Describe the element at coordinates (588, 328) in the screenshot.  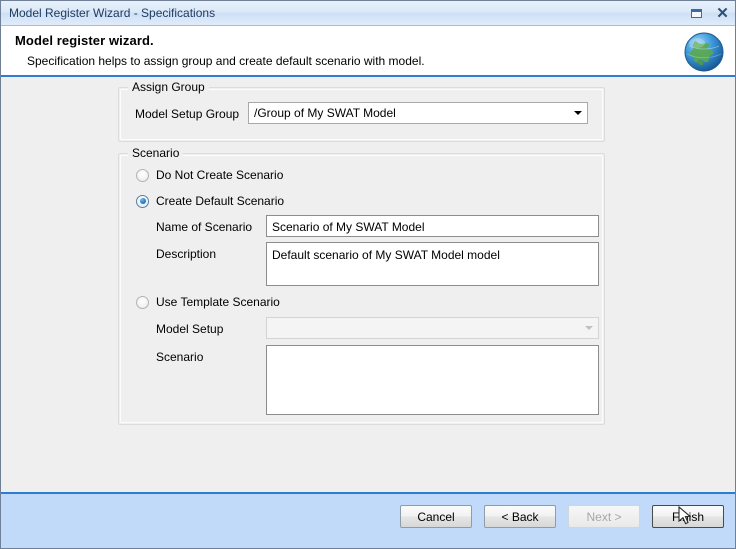
I see `chevron-down-icon-disabled` at that location.